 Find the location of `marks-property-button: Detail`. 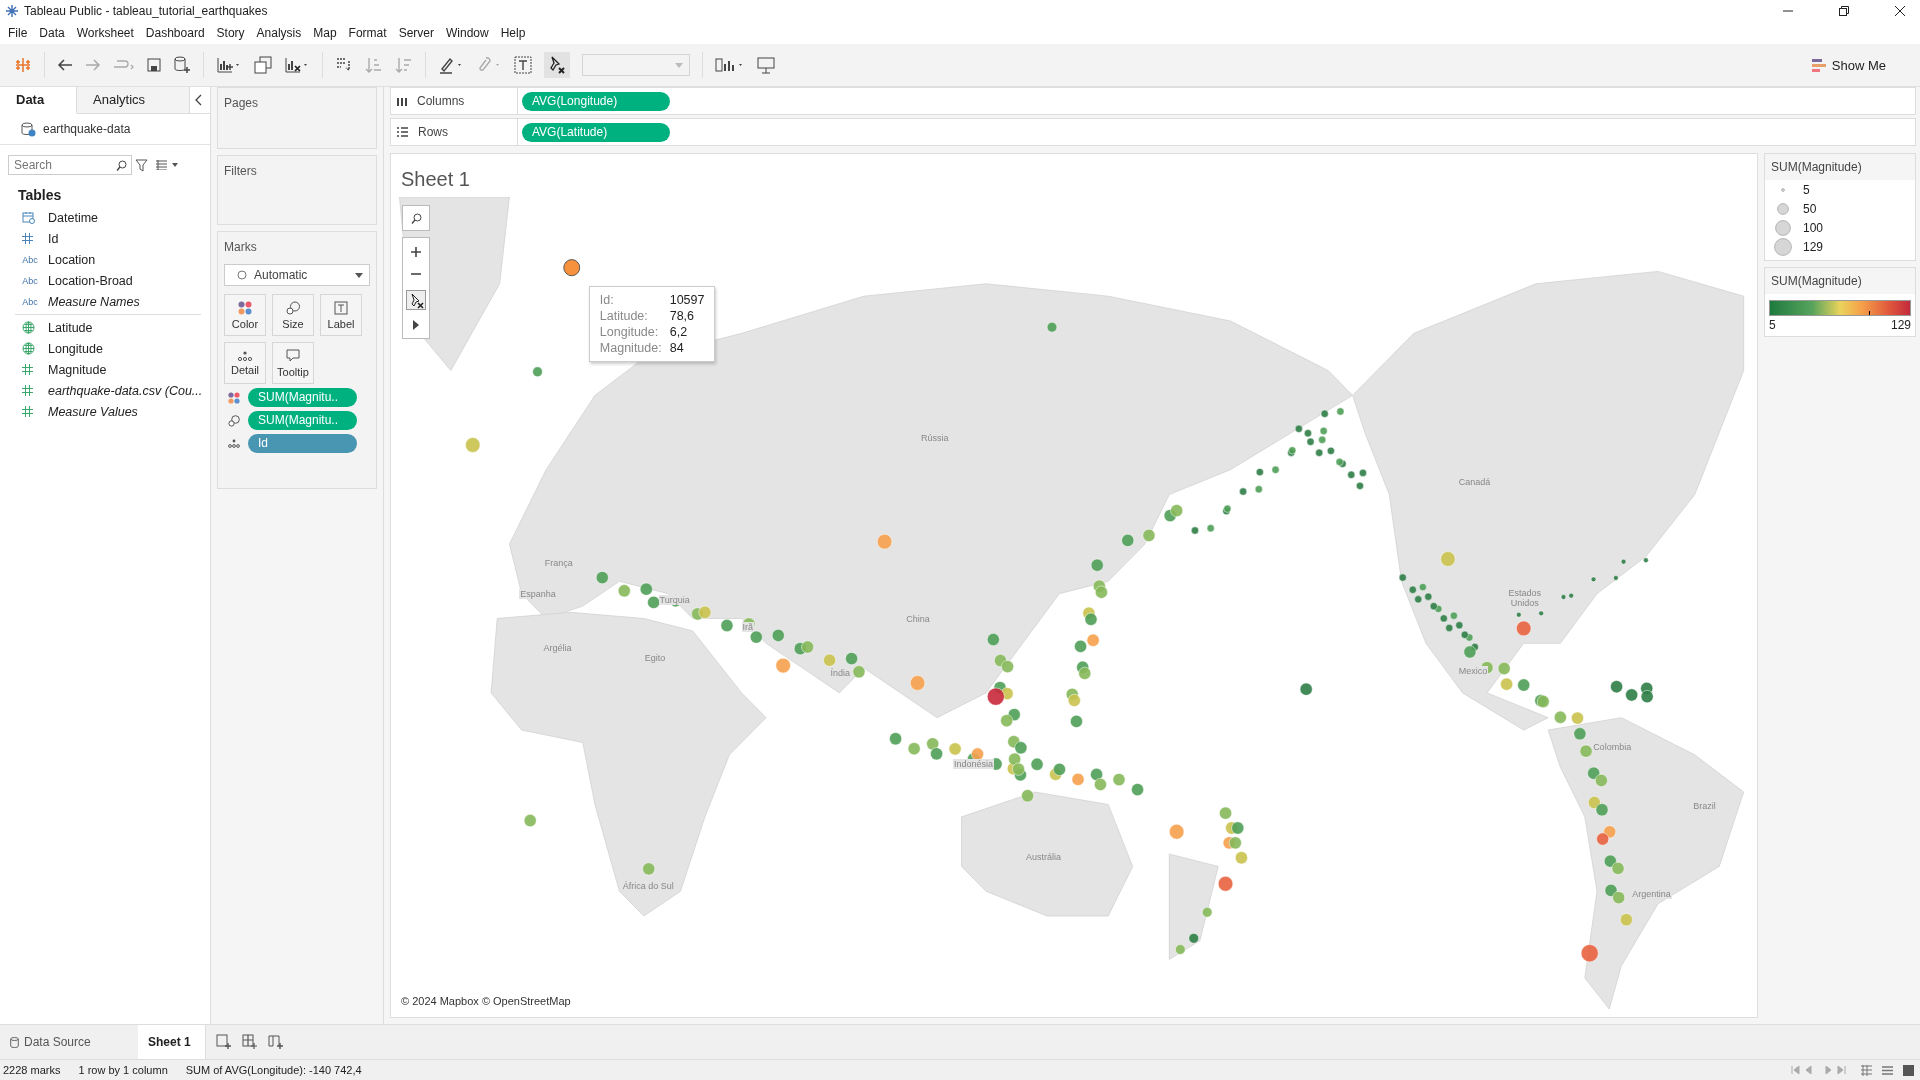

marks-property-button: Detail is located at coordinates (245, 363).